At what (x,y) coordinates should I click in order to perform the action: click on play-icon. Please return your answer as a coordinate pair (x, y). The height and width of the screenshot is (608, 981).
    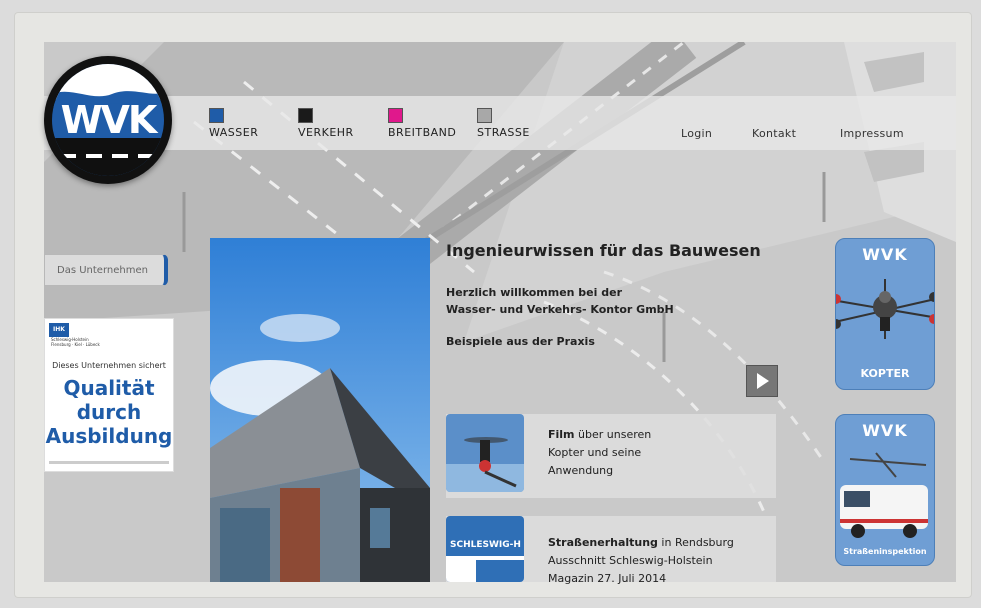
    Looking at the image, I should click on (763, 381).